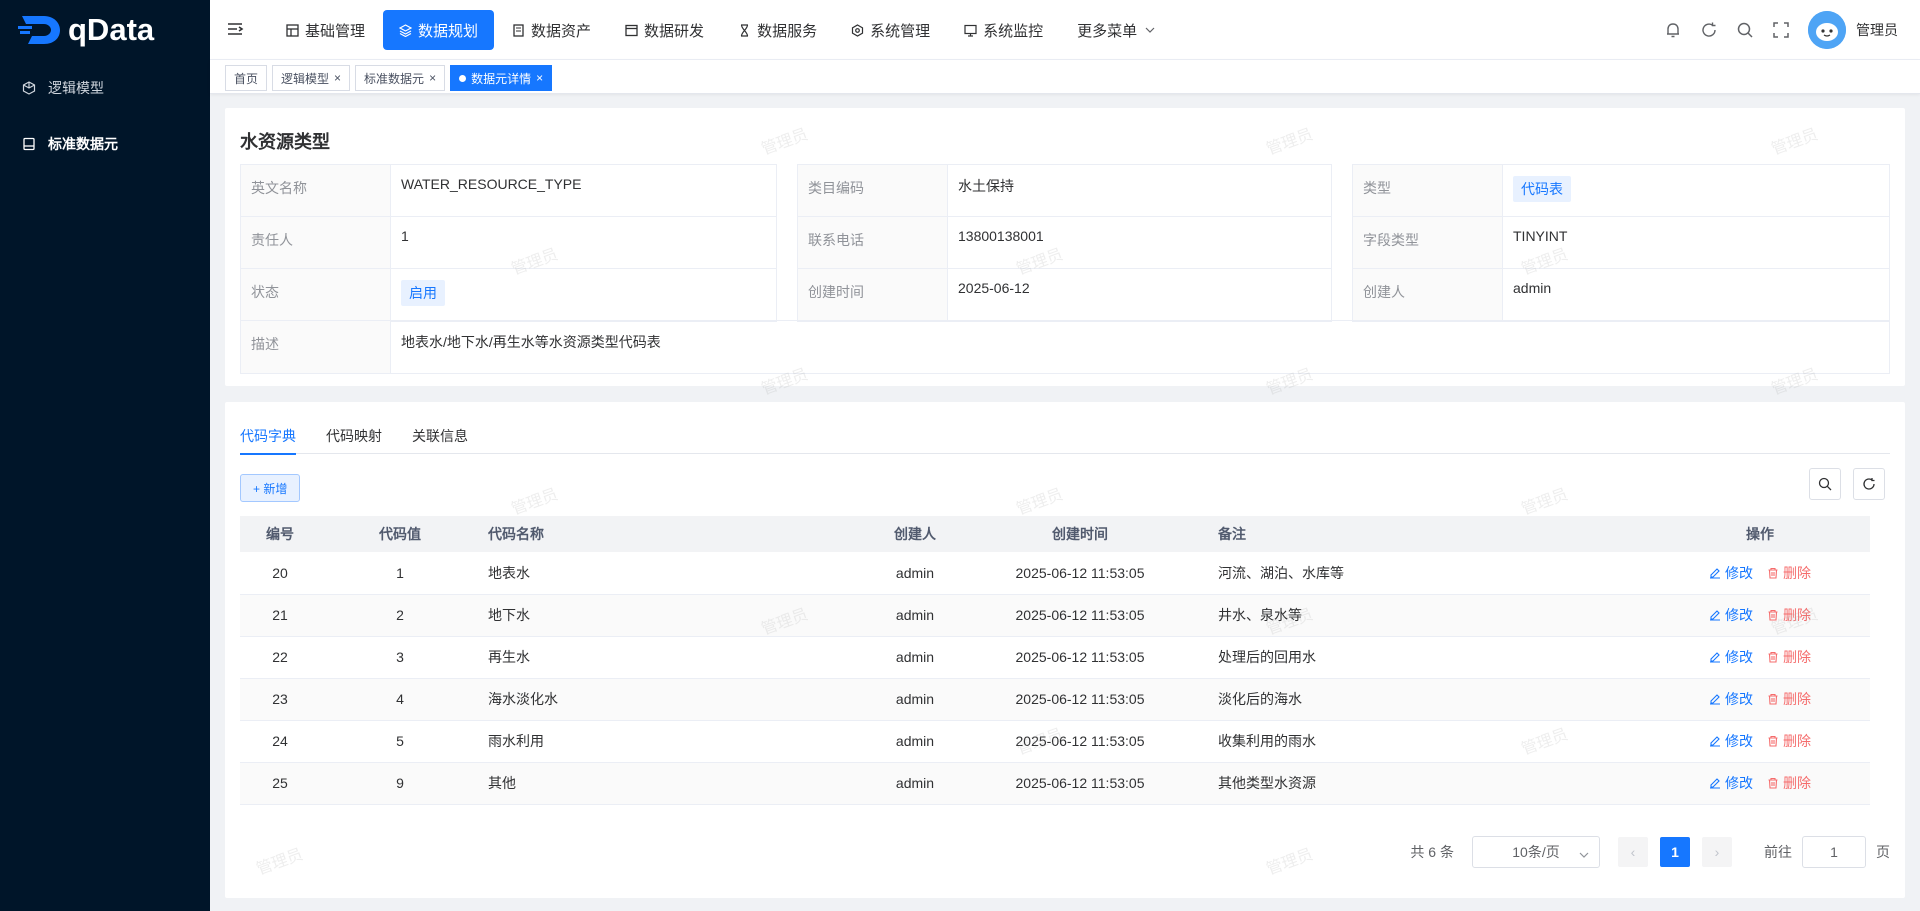  Describe the element at coordinates (664, 30) in the screenshot. I see `nav-item-dev: 数据研发` at that location.